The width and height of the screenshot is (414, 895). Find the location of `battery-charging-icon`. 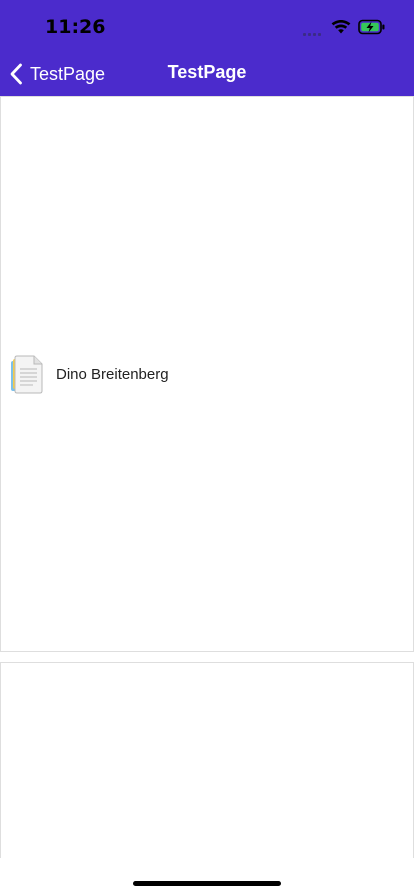

battery-charging-icon is located at coordinates (371, 27).